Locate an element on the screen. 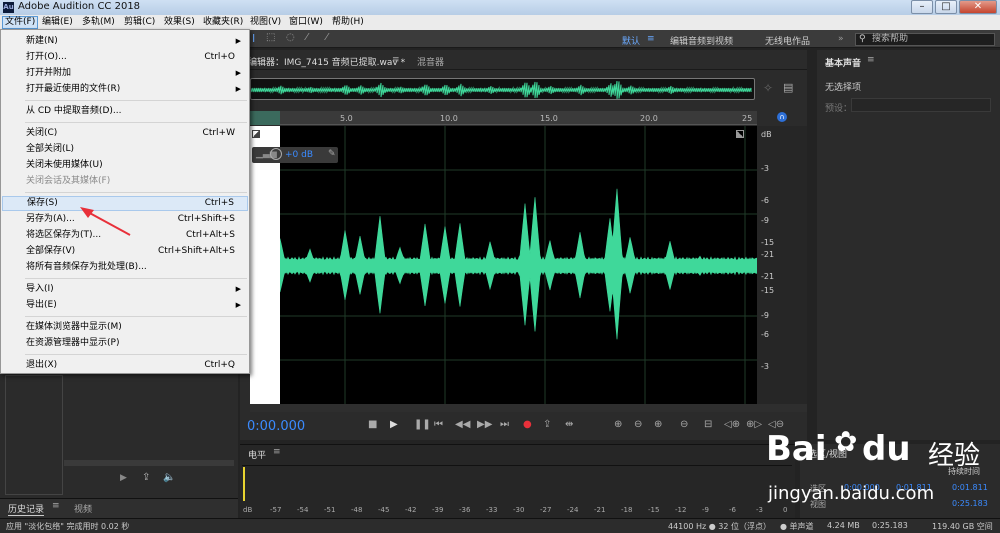 This screenshot has height=533, width=1000. overview-menu-icon: ▤ is located at coordinates (788, 87).